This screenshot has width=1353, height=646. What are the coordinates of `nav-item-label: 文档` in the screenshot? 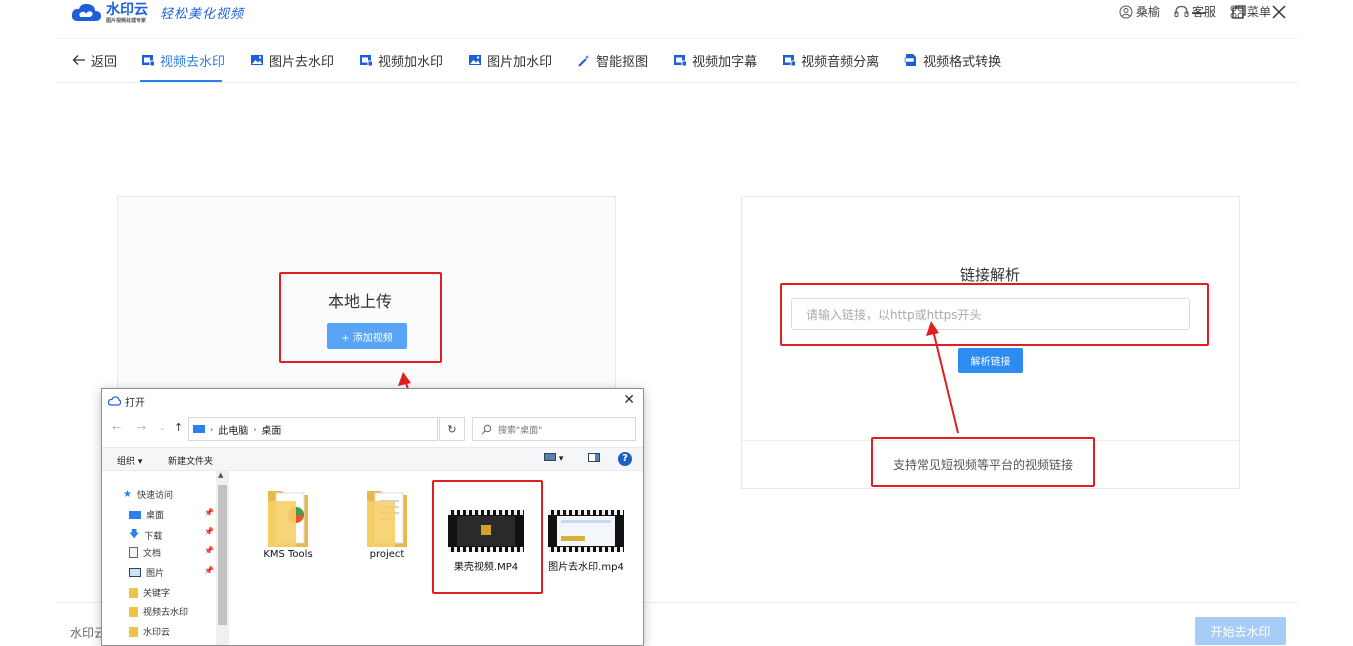 It's located at (152, 554).